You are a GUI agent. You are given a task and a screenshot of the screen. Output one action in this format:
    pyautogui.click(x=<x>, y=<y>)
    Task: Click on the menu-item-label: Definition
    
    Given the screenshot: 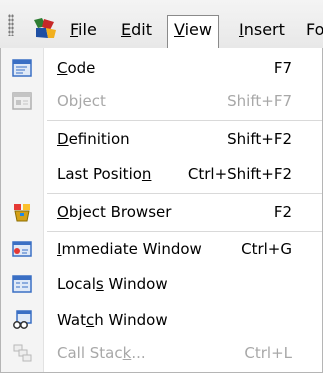 What is the action you would take?
    pyautogui.click(x=93, y=139)
    